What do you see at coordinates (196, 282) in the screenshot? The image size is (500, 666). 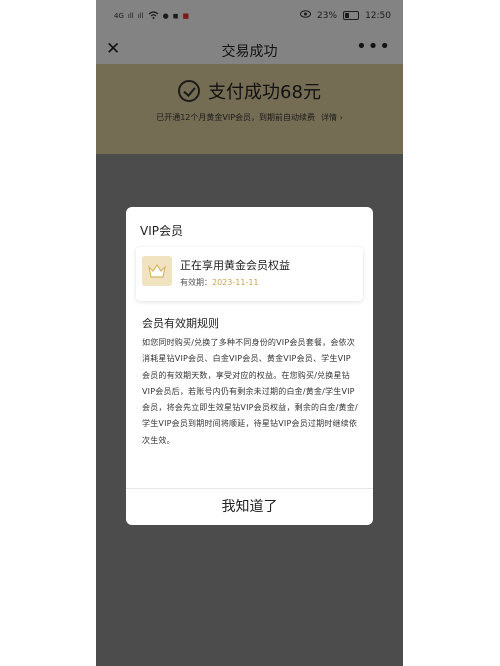 I see `validity-label: 有效期：` at bounding box center [196, 282].